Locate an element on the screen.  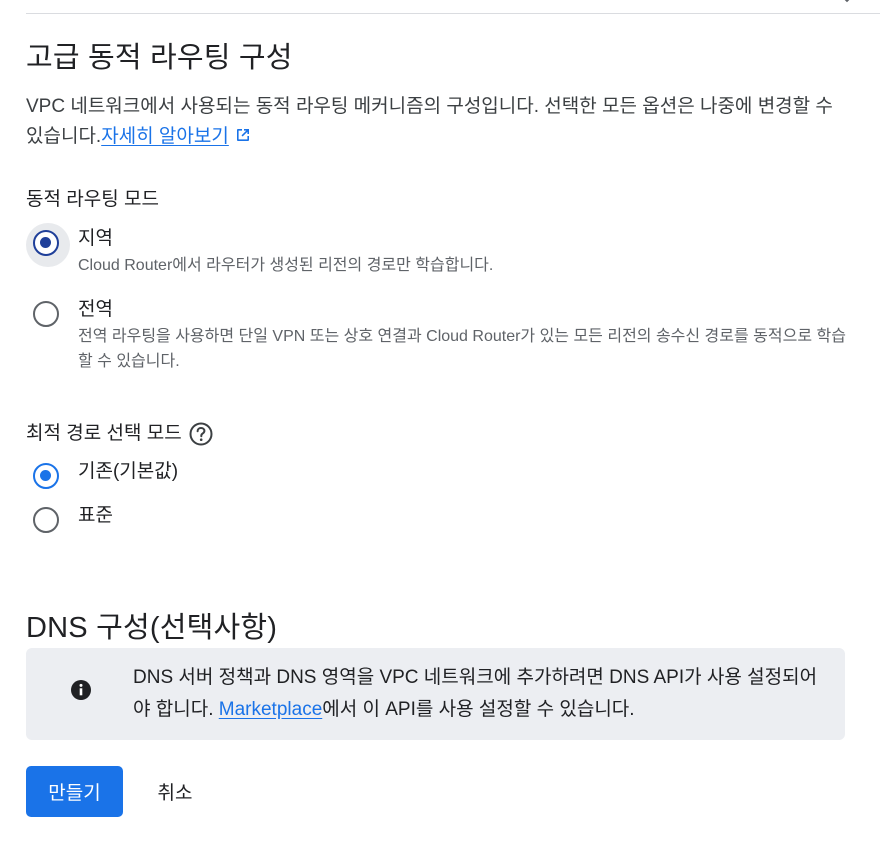
section-title-dns: DNS 구성(선택사항) is located at coordinates (152, 628).